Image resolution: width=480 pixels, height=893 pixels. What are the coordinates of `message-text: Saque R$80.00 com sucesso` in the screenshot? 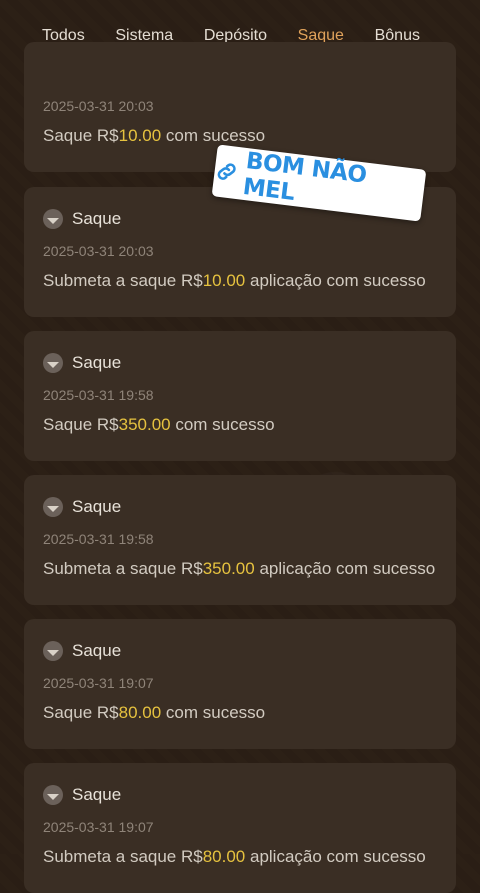 It's located at (240, 713).